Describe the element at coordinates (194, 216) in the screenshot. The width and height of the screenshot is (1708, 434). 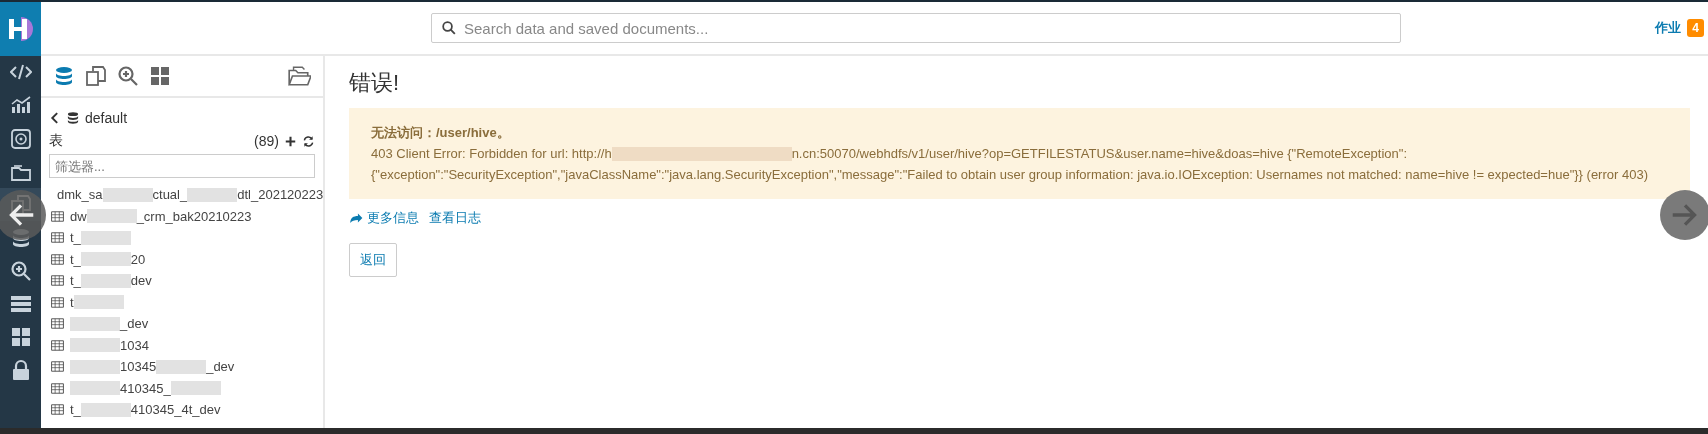
I see `table-name: _crm_bak20210223` at that location.